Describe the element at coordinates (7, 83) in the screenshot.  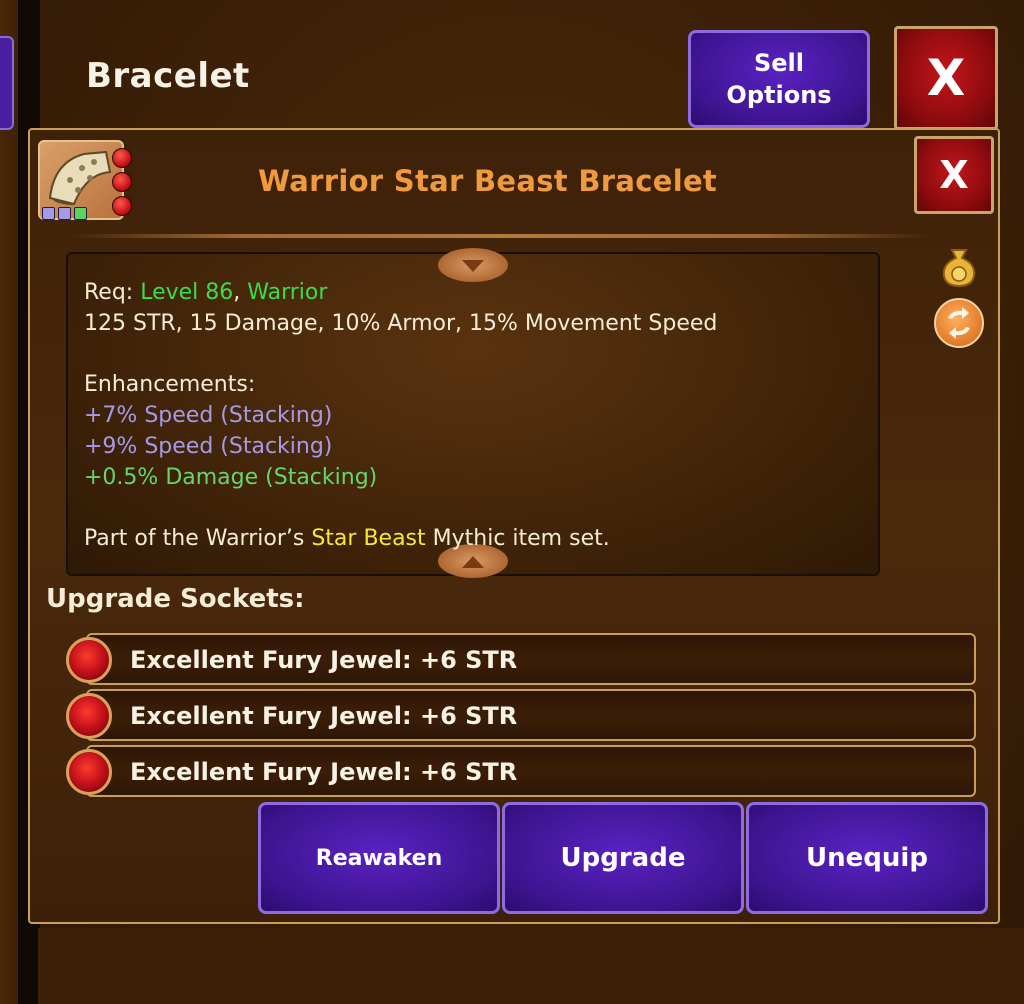
I see `left-side-tab` at that location.